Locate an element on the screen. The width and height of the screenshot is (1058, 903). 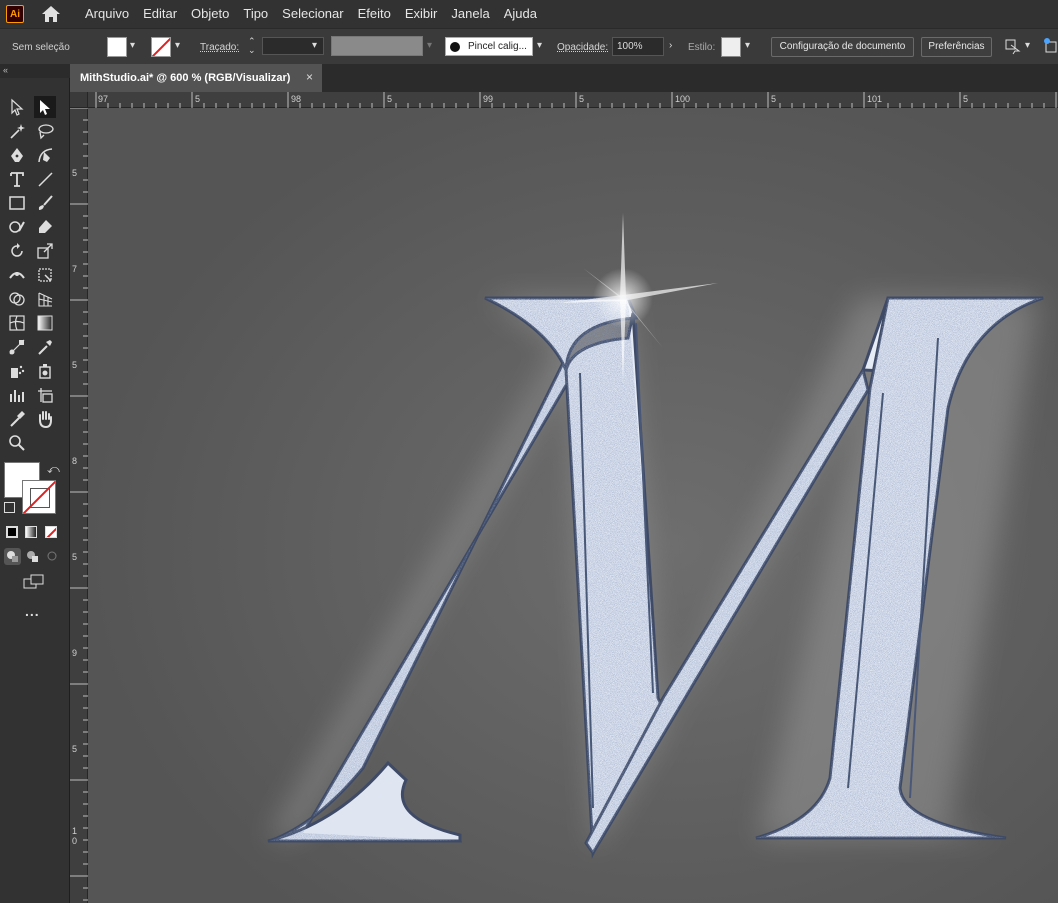
document-tab: MithStudio.ai* @ 600 % (RGB/Visualizar) is located at coordinates (196, 78).